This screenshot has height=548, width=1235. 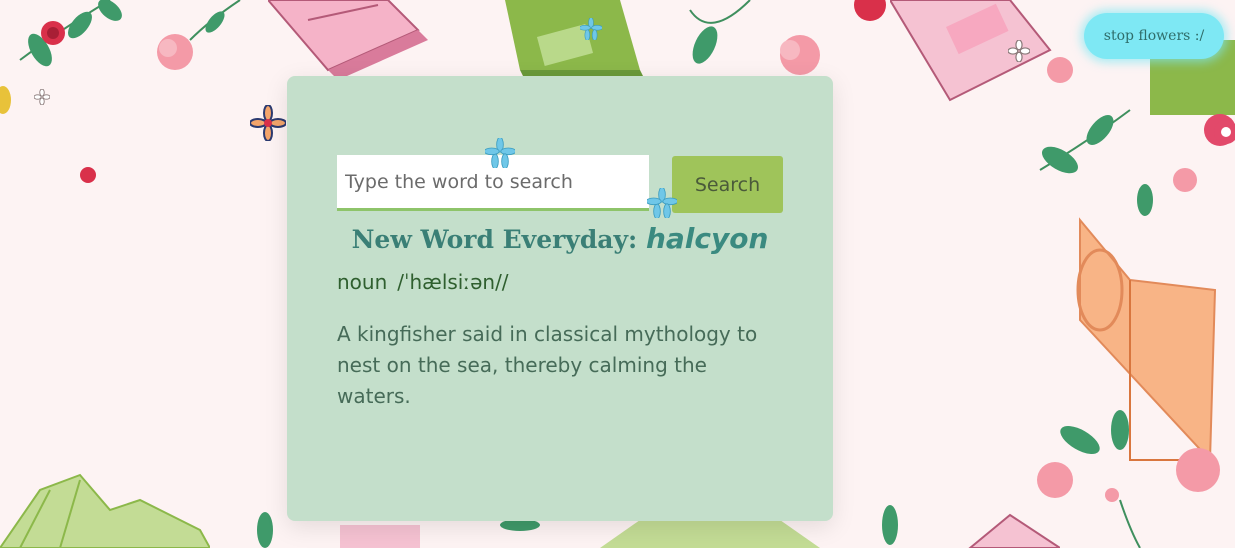 I want to click on pronunciation-line: noun/ˈhælsiːən//, so click(x=423, y=282).